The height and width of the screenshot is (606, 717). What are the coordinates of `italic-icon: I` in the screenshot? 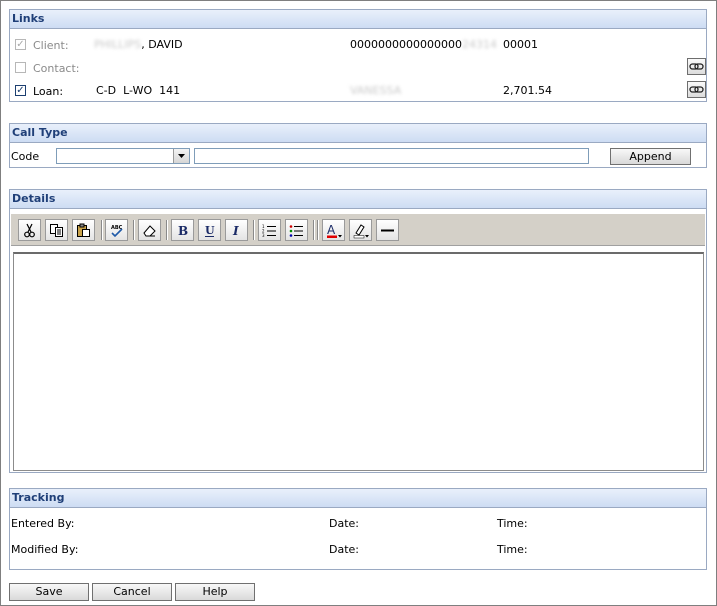 It's located at (235, 231).